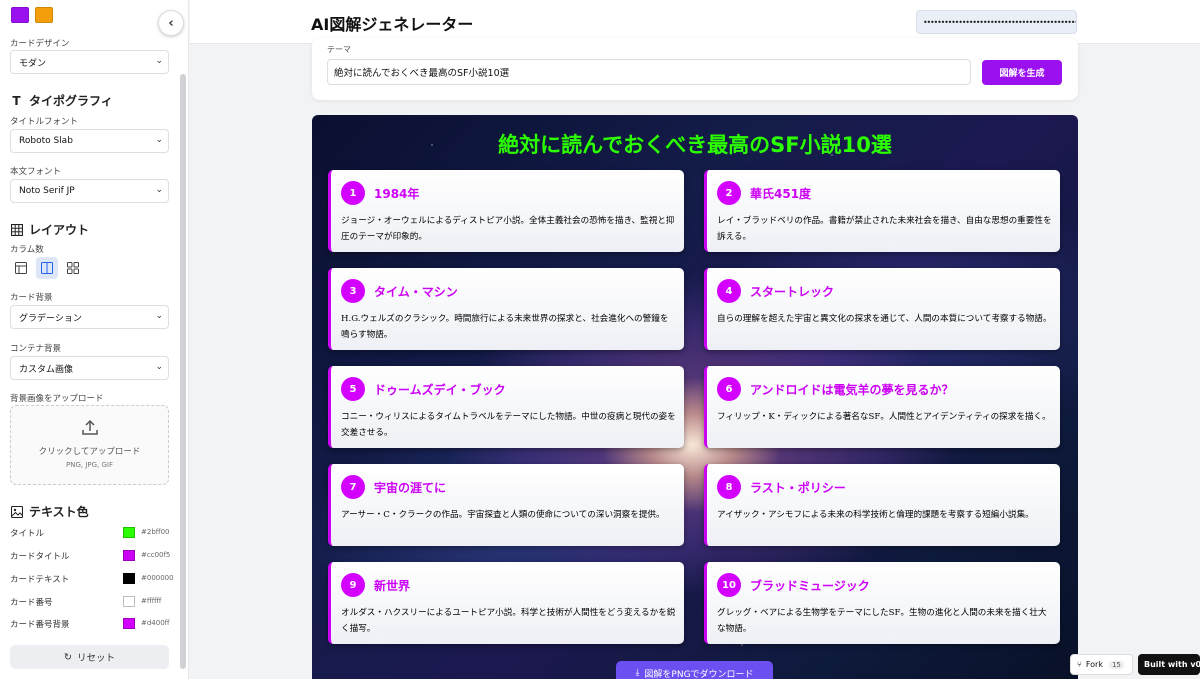 The height and width of the screenshot is (679, 1200). What do you see at coordinates (89, 62) in the screenshot?
I see `card-design-select: モダン ⌄` at bounding box center [89, 62].